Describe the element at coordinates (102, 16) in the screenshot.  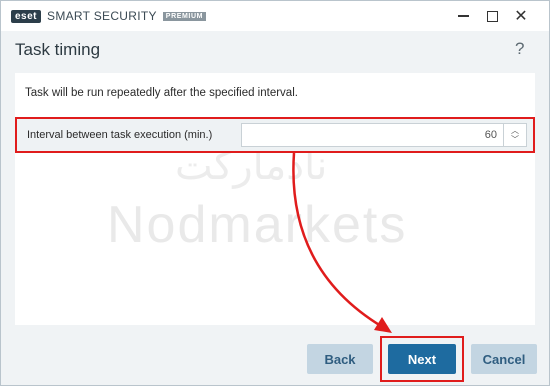
I see `product-name: SMART SECURITY` at that location.